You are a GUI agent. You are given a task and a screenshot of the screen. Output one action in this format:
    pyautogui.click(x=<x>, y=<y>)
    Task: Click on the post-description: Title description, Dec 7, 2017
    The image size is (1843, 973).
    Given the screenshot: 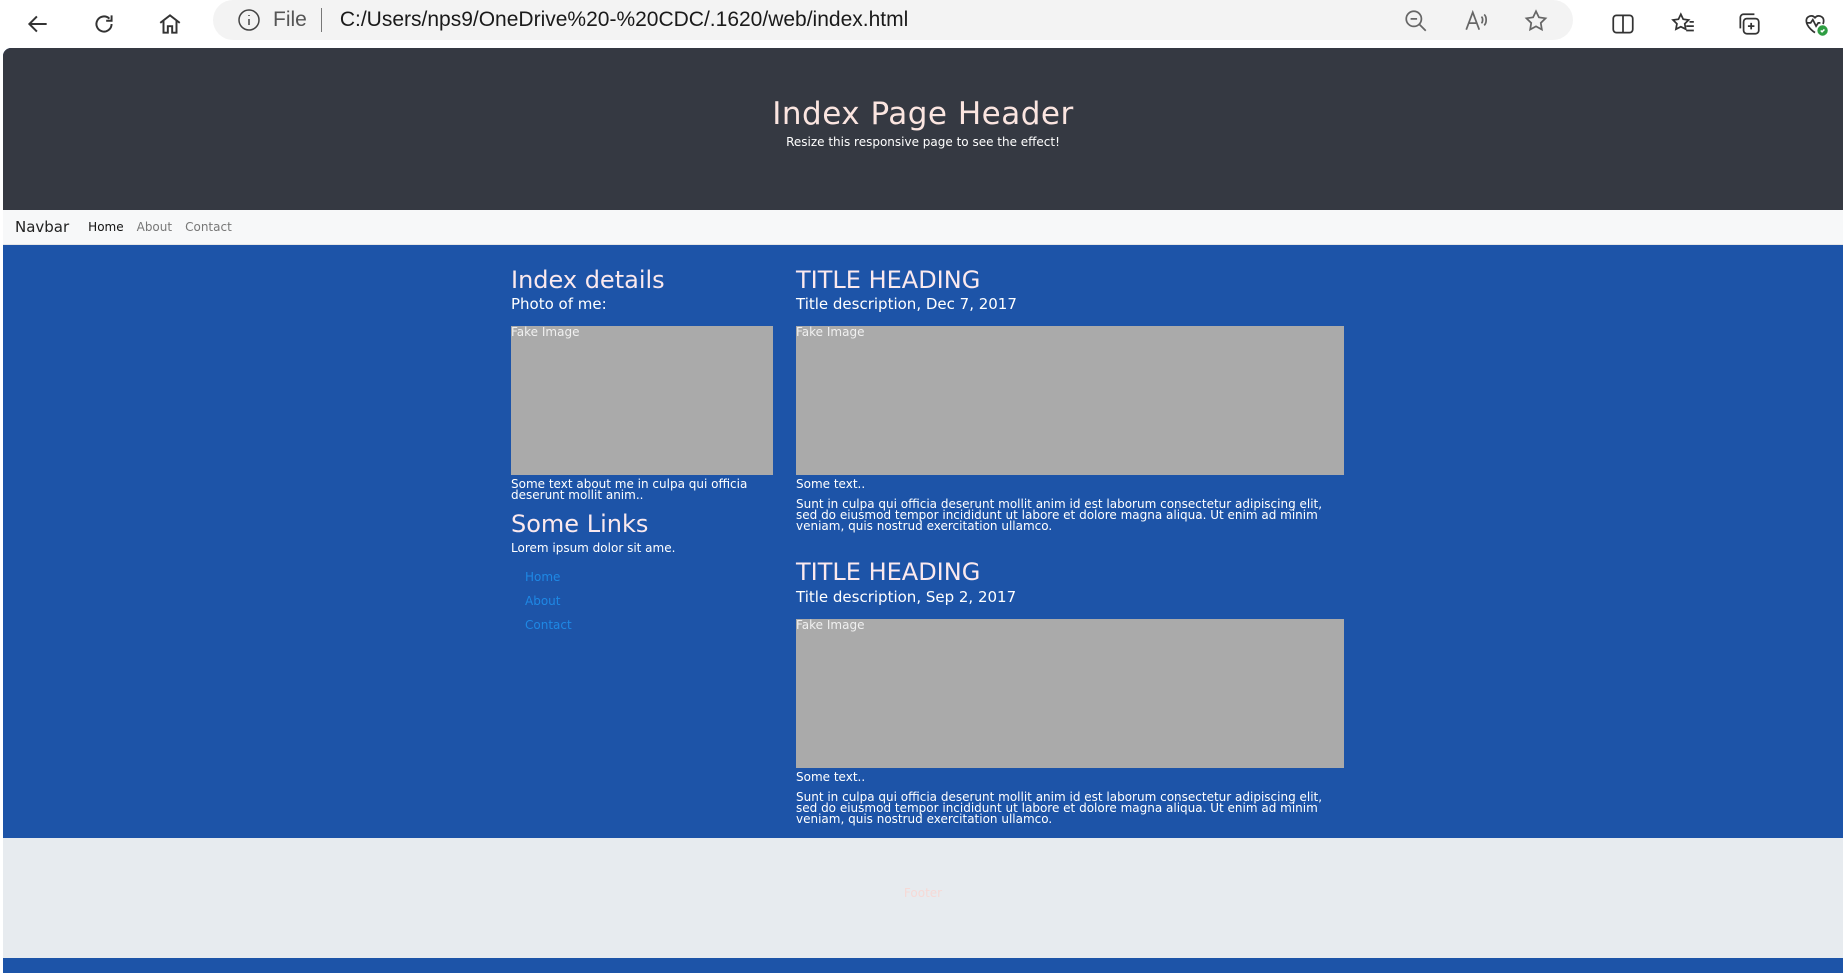 What is the action you would take?
    pyautogui.click(x=906, y=304)
    